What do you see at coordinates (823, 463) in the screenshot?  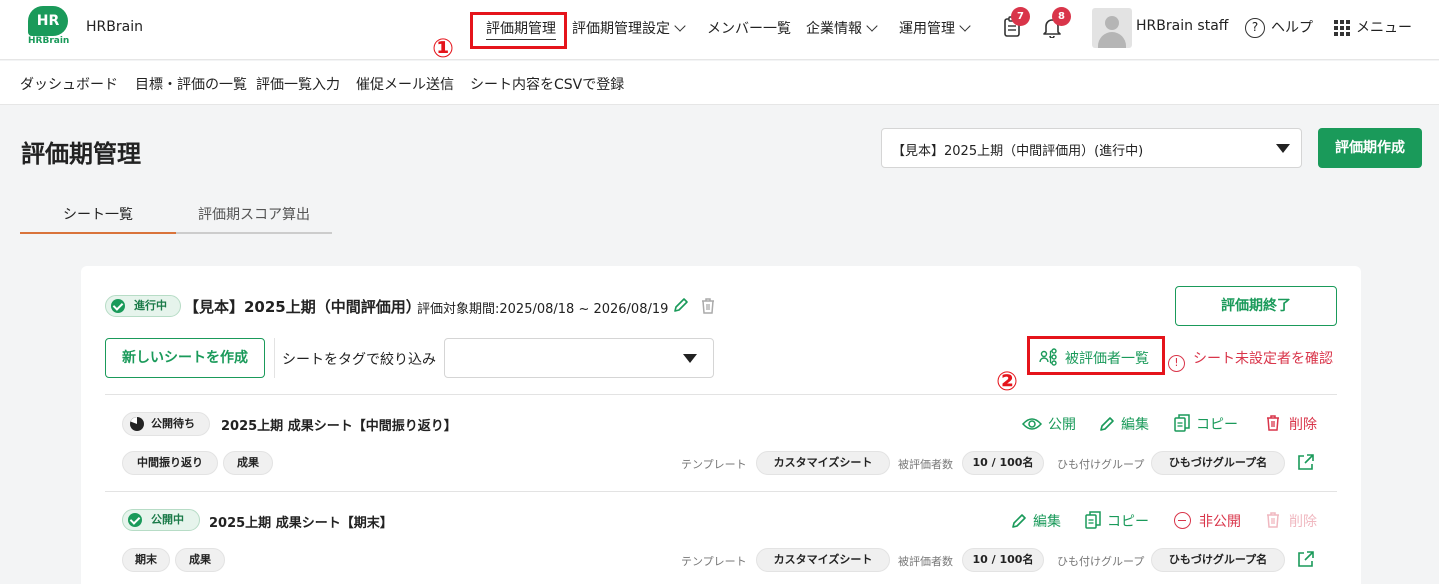 I see `template-name: カスタマイズシート` at bounding box center [823, 463].